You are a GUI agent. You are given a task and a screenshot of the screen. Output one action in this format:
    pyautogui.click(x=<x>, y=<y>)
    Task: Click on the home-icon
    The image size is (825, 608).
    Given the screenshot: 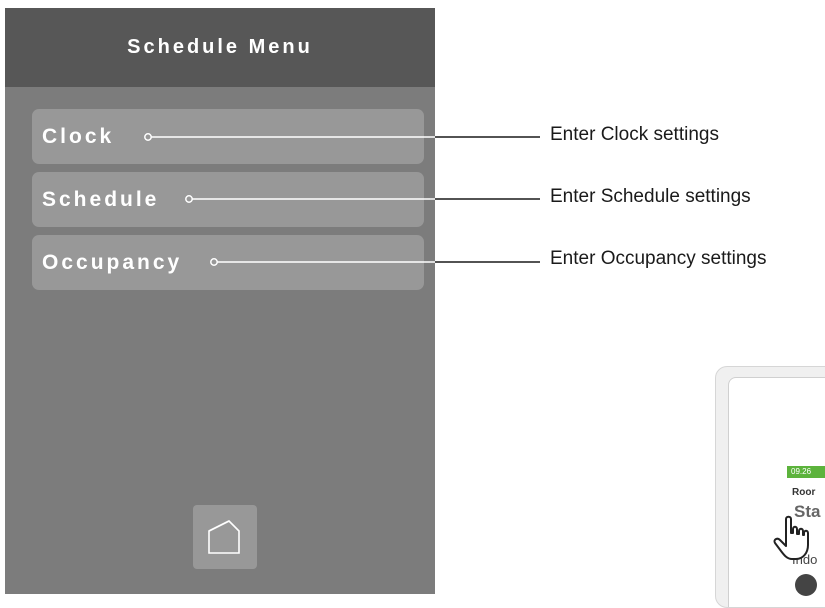 What is the action you would take?
    pyautogui.click(x=224, y=537)
    